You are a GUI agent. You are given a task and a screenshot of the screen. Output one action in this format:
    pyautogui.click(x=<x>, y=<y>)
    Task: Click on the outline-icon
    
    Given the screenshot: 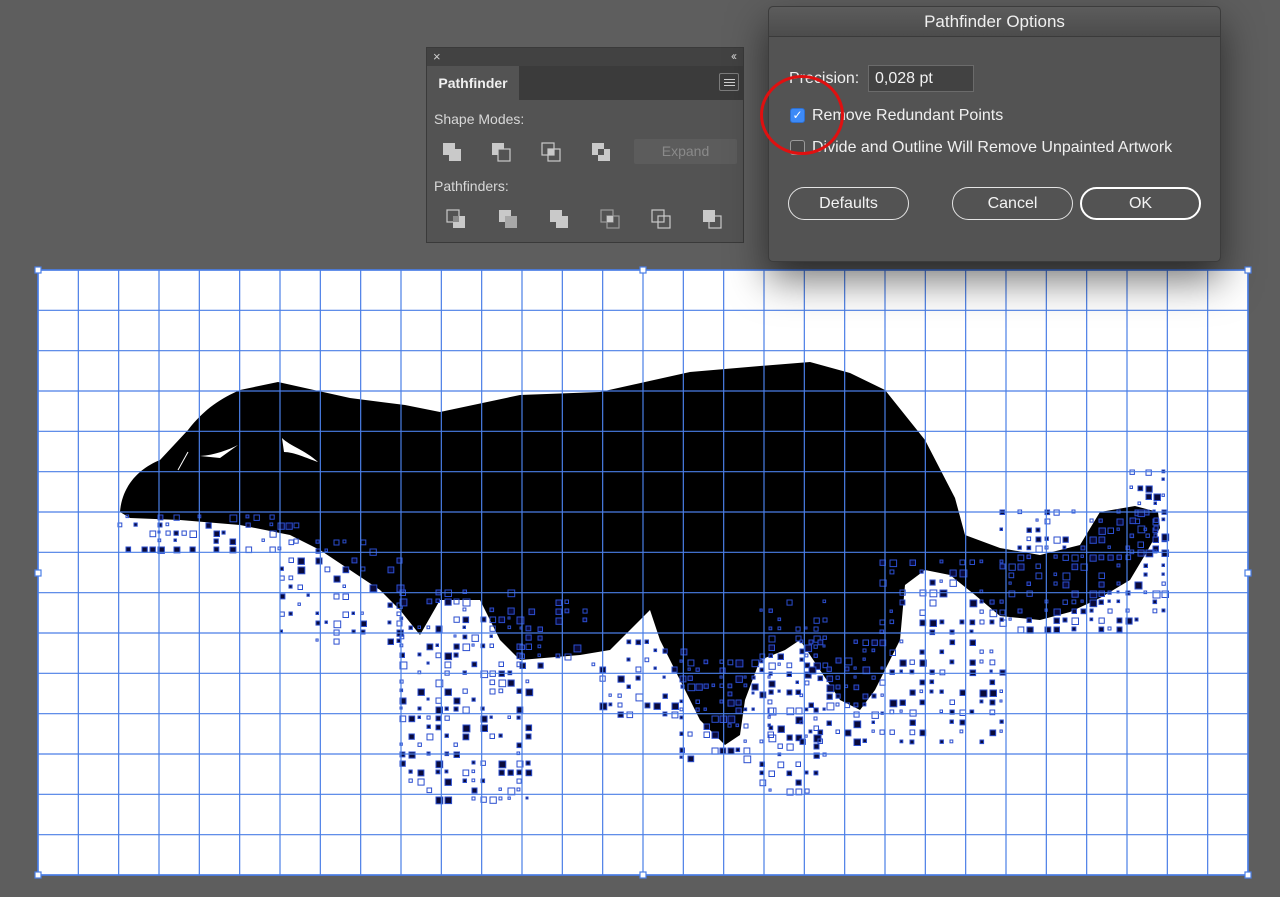 What is the action you would take?
    pyautogui.click(x=661, y=219)
    